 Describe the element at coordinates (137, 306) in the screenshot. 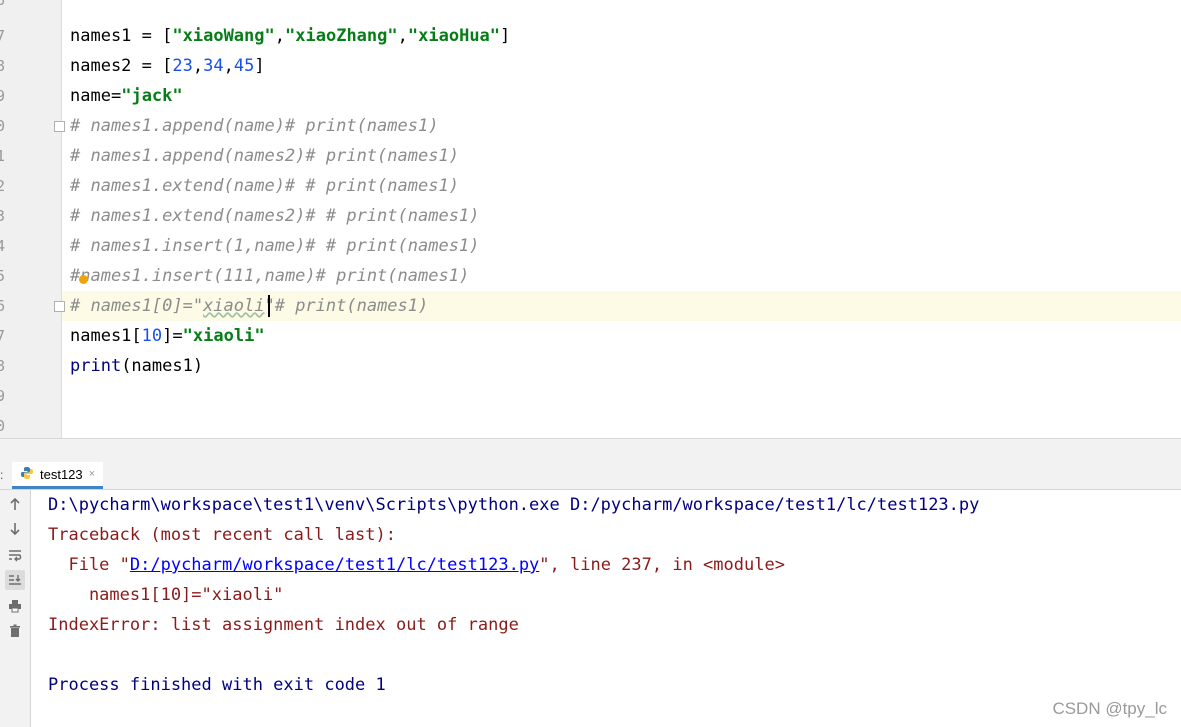

I see `comment-text: # names1[0]="` at that location.